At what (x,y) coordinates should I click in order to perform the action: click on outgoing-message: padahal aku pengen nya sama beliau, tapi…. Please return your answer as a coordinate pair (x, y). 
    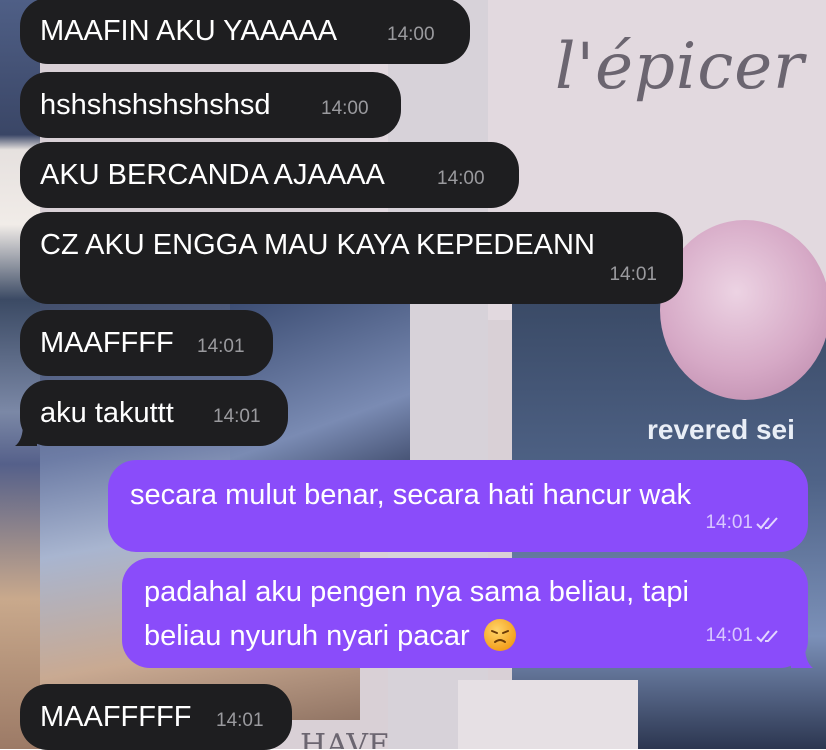
    Looking at the image, I should click on (467, 613).